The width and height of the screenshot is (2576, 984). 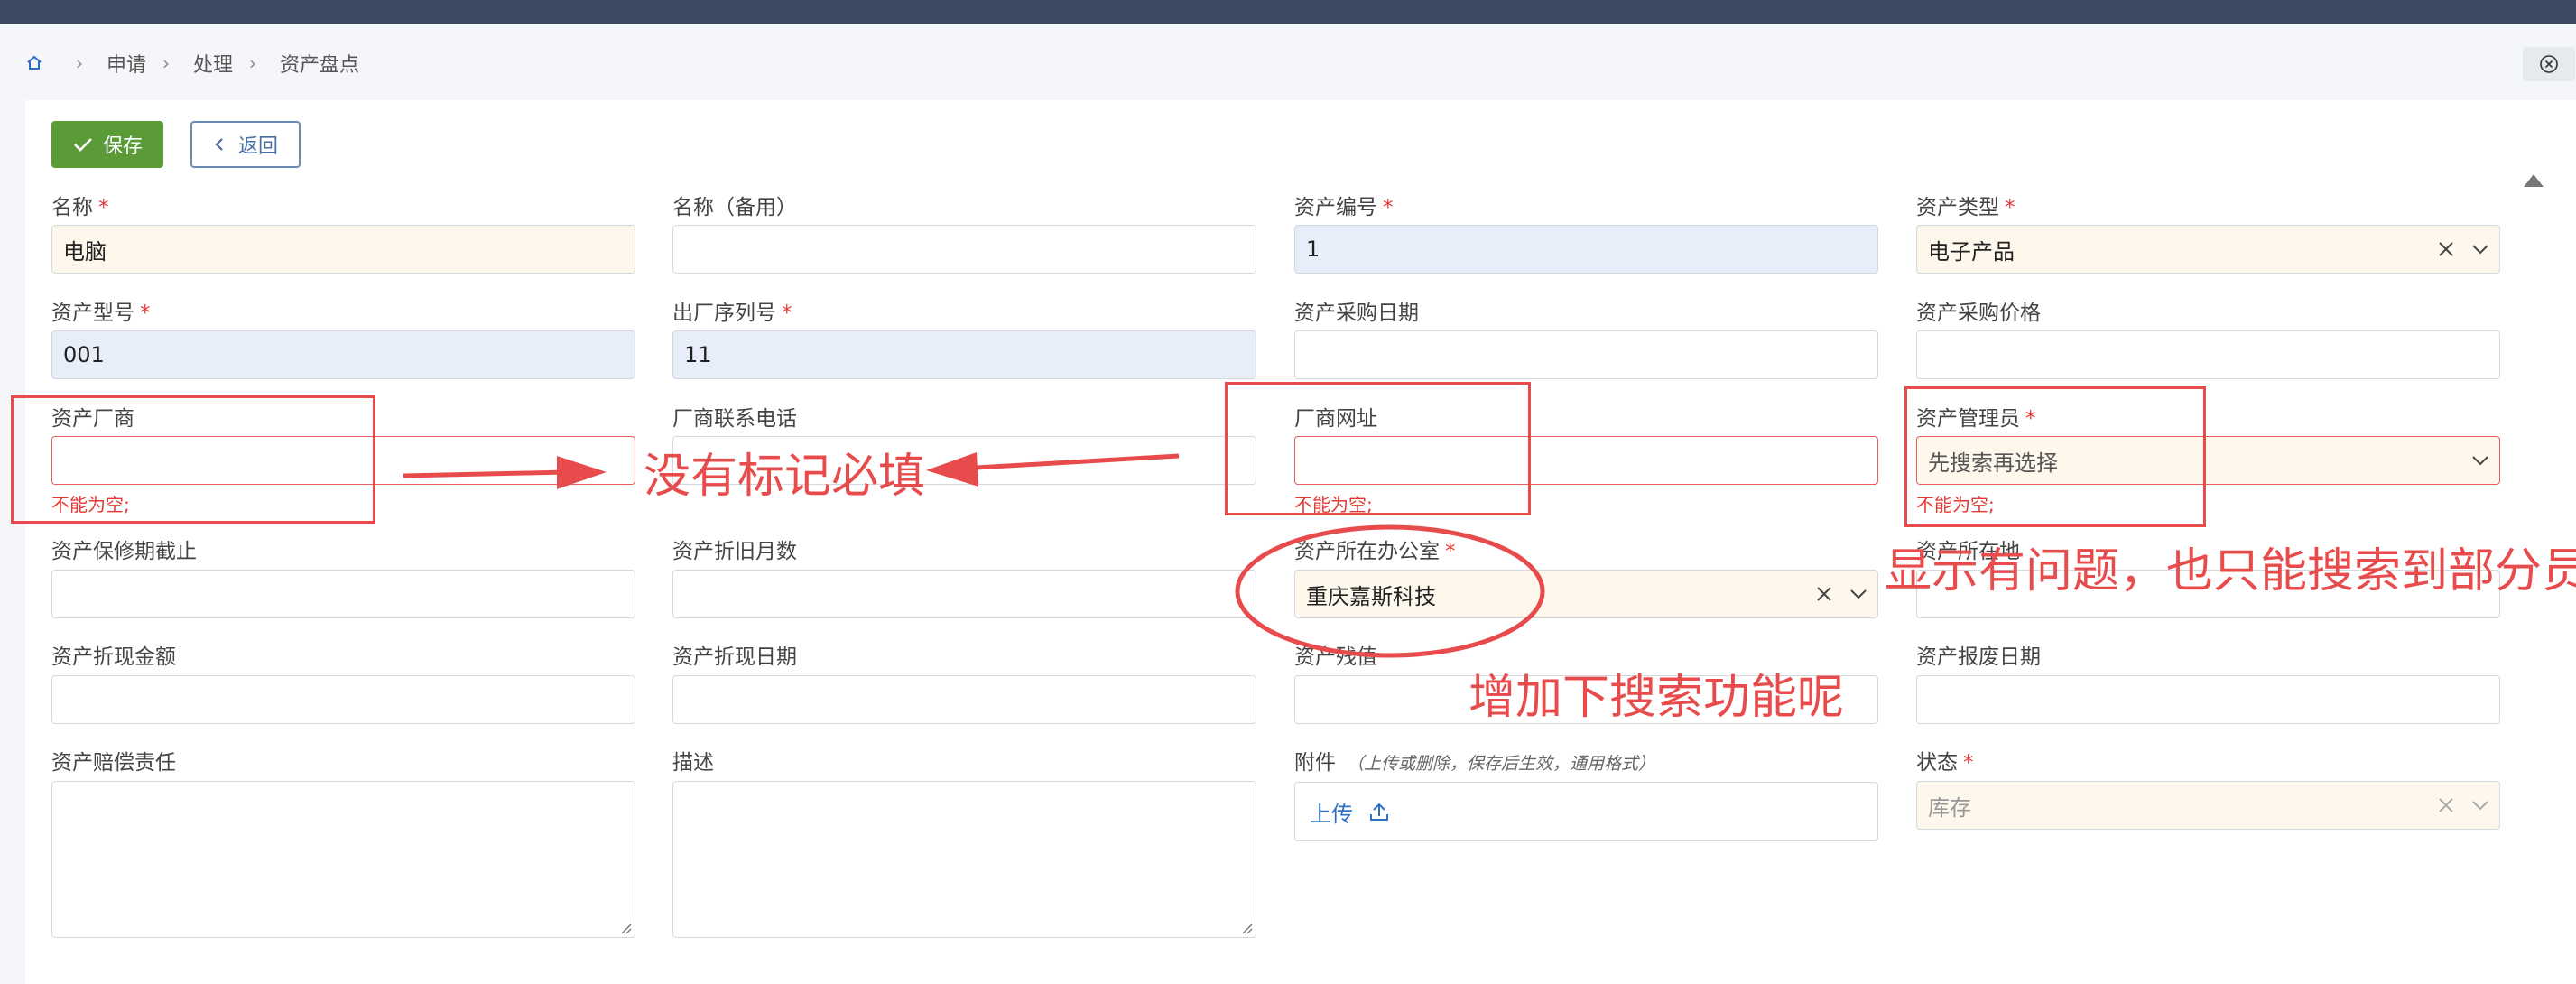 I want to click on name-alt-label: 名称（备用）, so click(x=734, y=207).